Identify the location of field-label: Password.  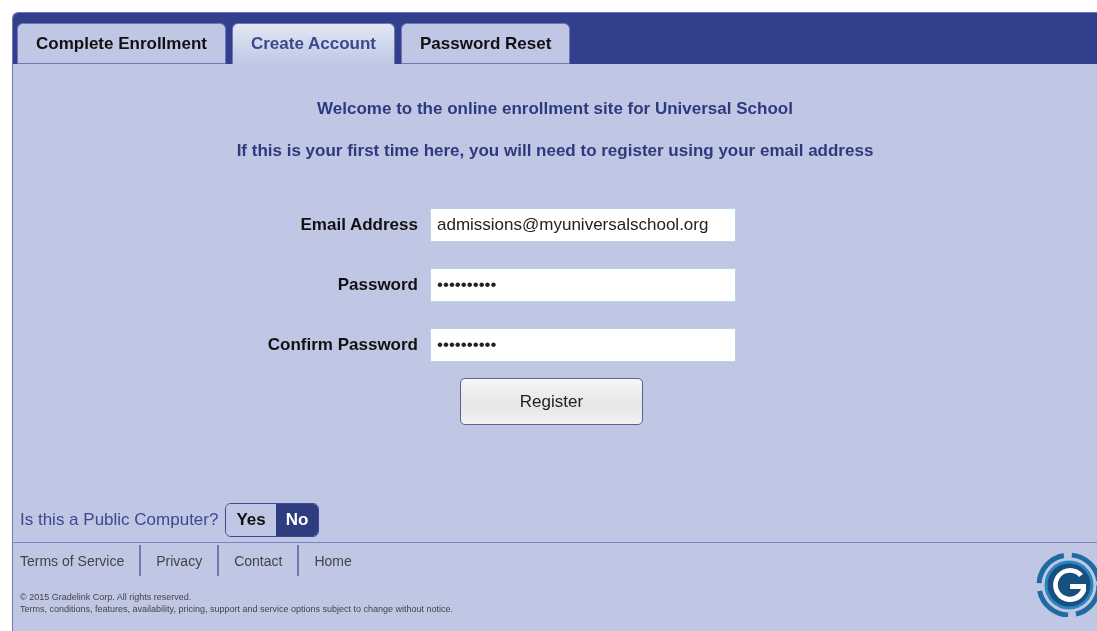
(377, 285).